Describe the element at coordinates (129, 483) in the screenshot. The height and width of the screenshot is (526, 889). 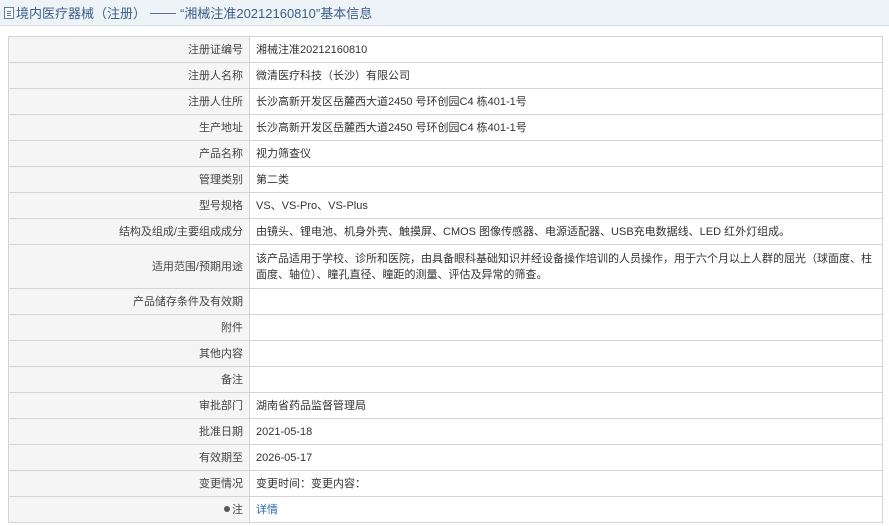
I see `row-label: 变更情况` at that location.